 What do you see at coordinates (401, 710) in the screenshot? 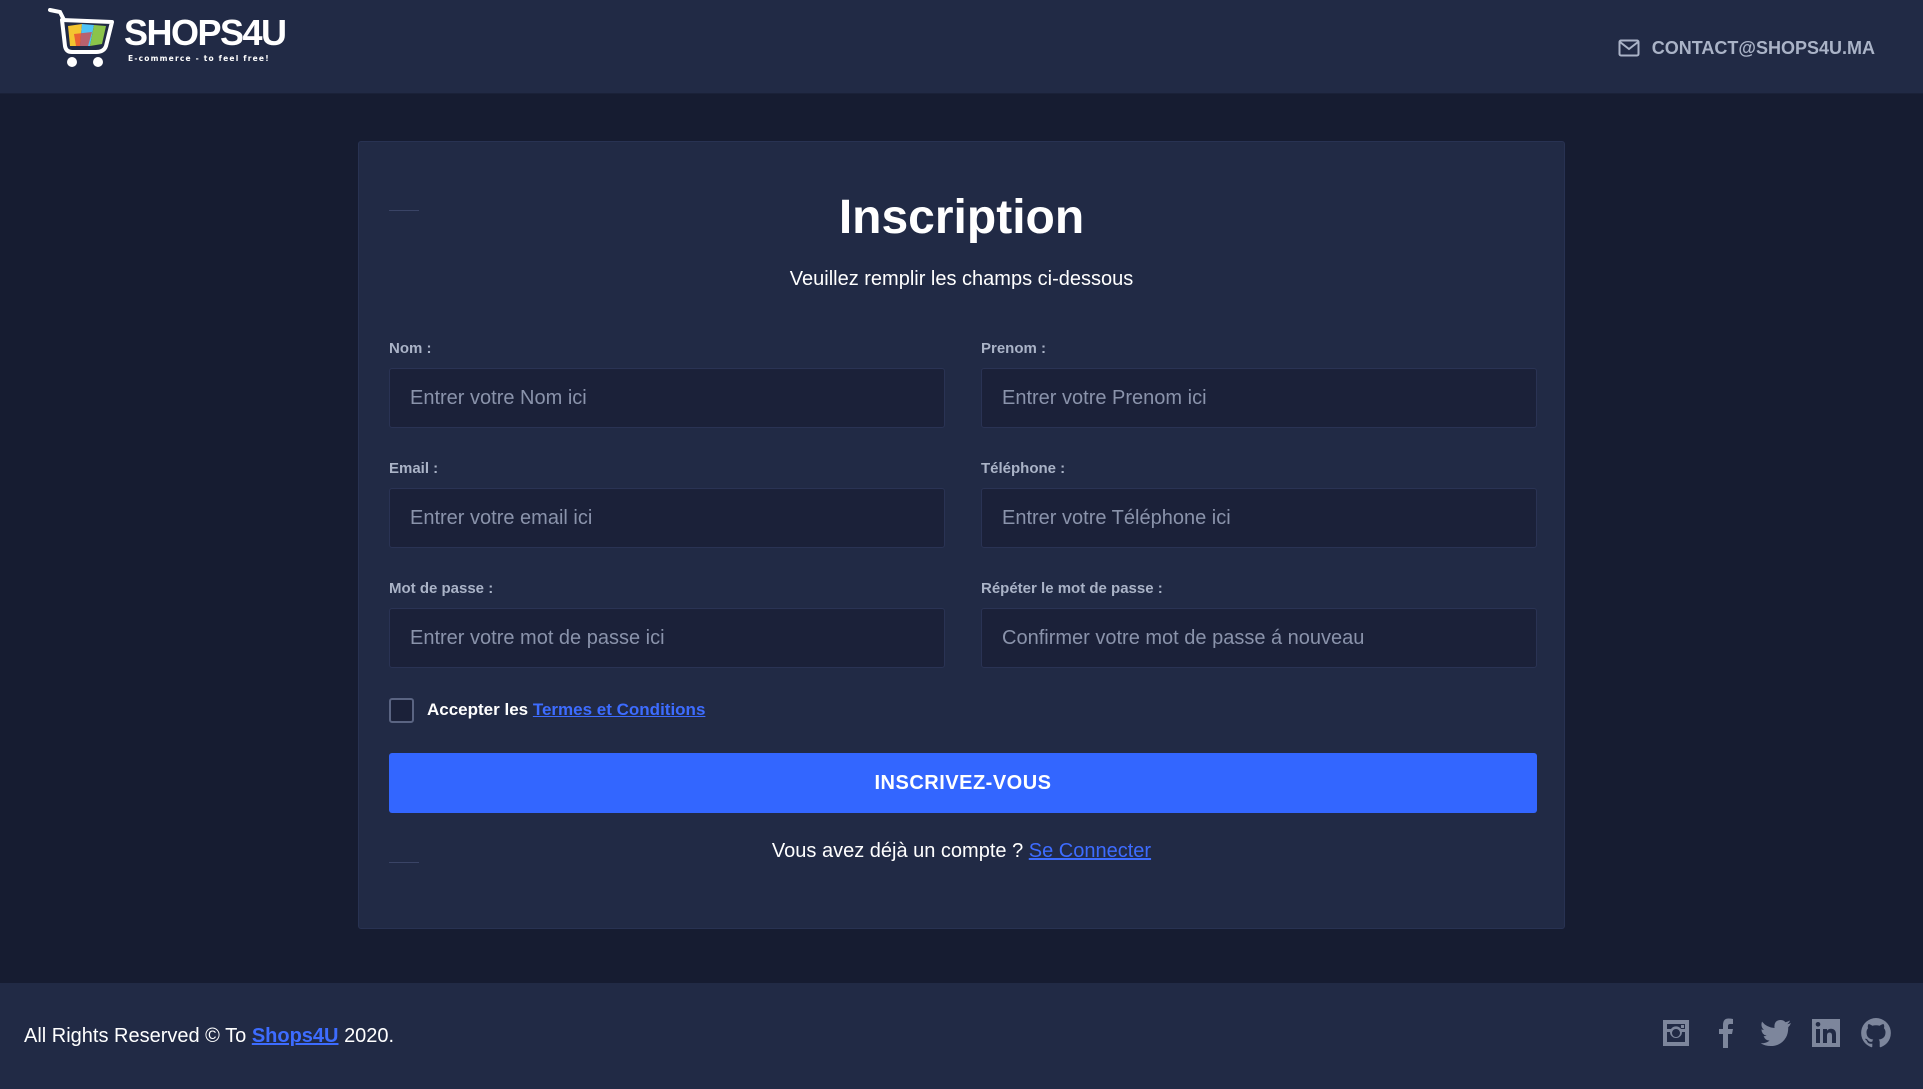
I see `terms-checkbox` at bounding box center [401, 710].